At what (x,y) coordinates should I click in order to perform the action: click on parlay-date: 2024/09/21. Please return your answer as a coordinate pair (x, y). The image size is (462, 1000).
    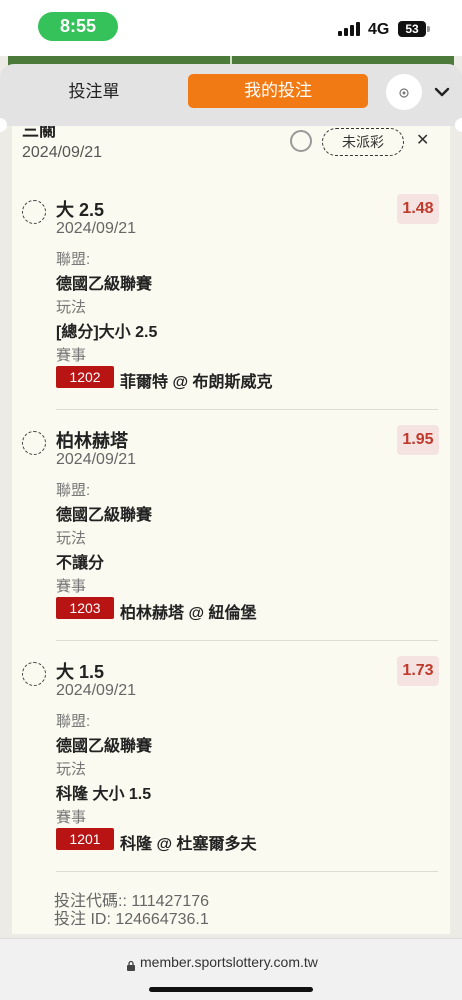
    Looking at the image, I should click on (62, 152).